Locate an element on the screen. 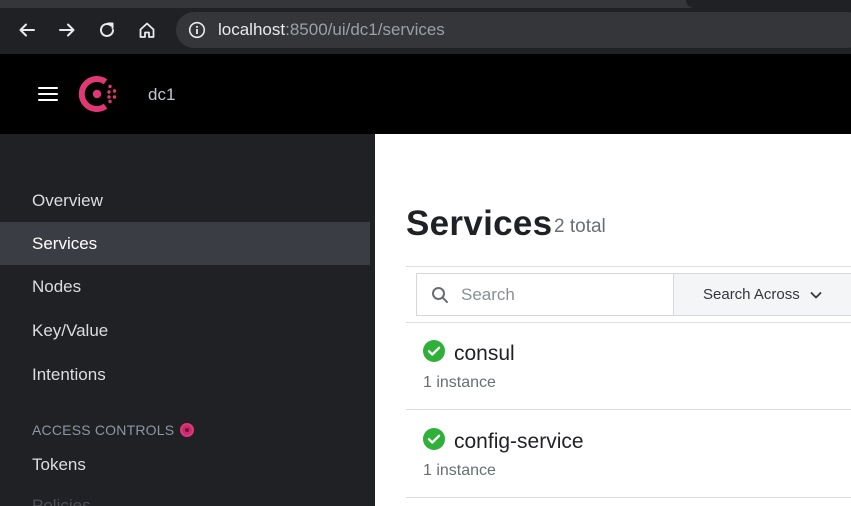  browser-toolbar: localhost:8500/ui/dc1/services is located at coordinates (425, 27).